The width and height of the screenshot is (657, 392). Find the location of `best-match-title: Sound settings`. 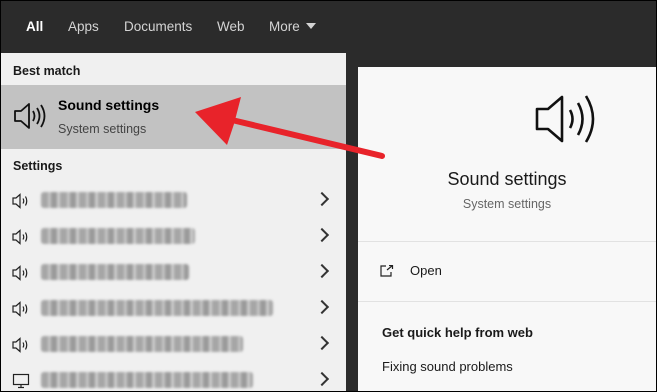

best-match-title: Sound settings is located at coordinates (109, 105).